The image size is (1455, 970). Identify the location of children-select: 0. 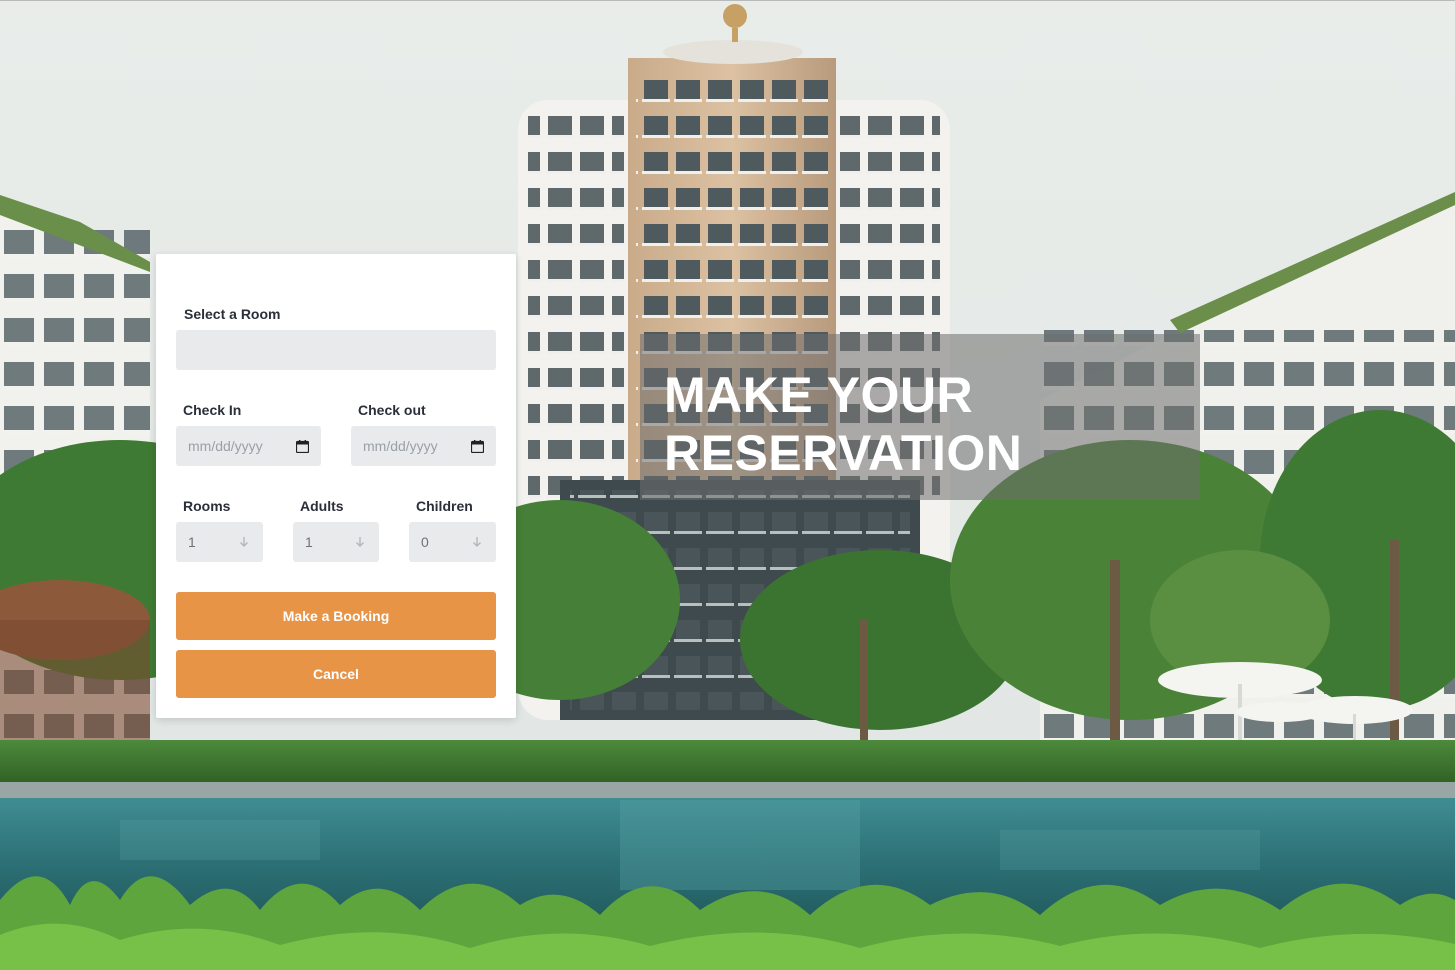
(452, 542).